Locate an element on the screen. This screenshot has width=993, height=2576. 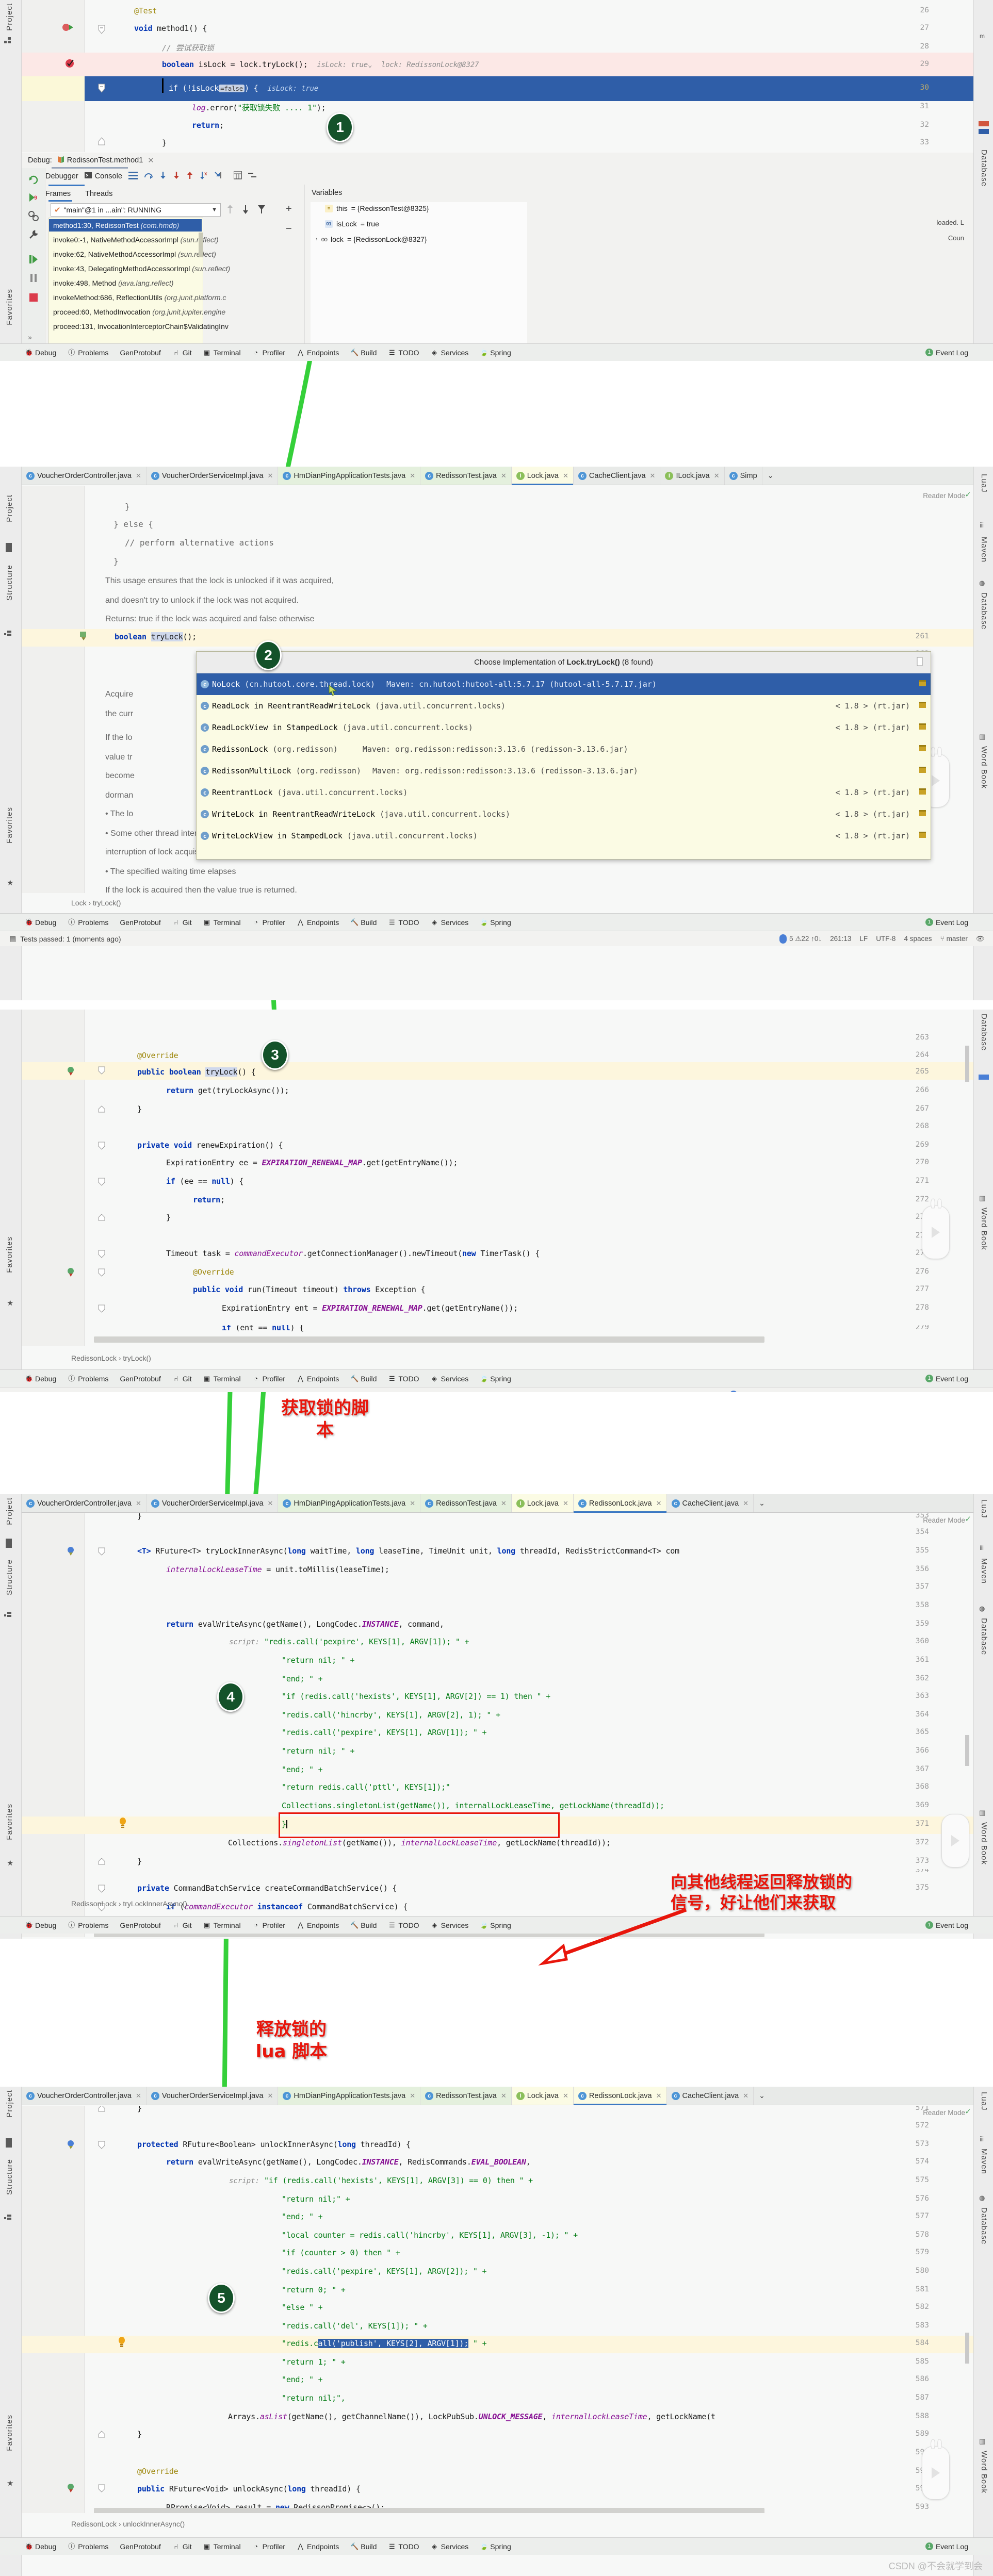
toolbar-item-terminal: ▣ Terminal is located at coordinates (222, 922).